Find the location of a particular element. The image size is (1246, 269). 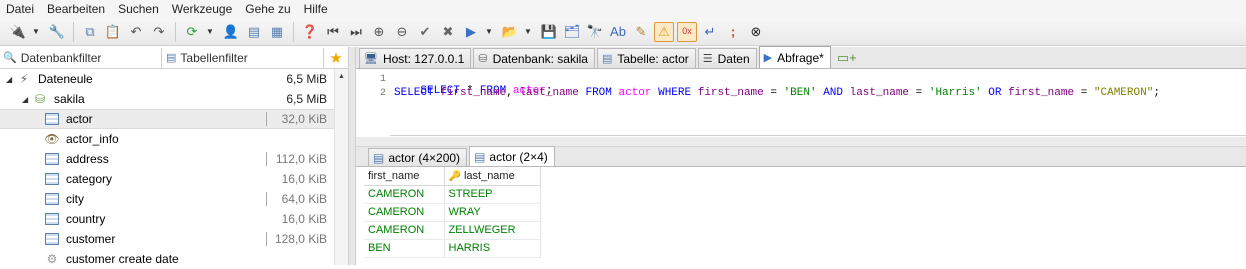

tree-item-category: category 16,0 KiB is located at coordinates (167, 179).